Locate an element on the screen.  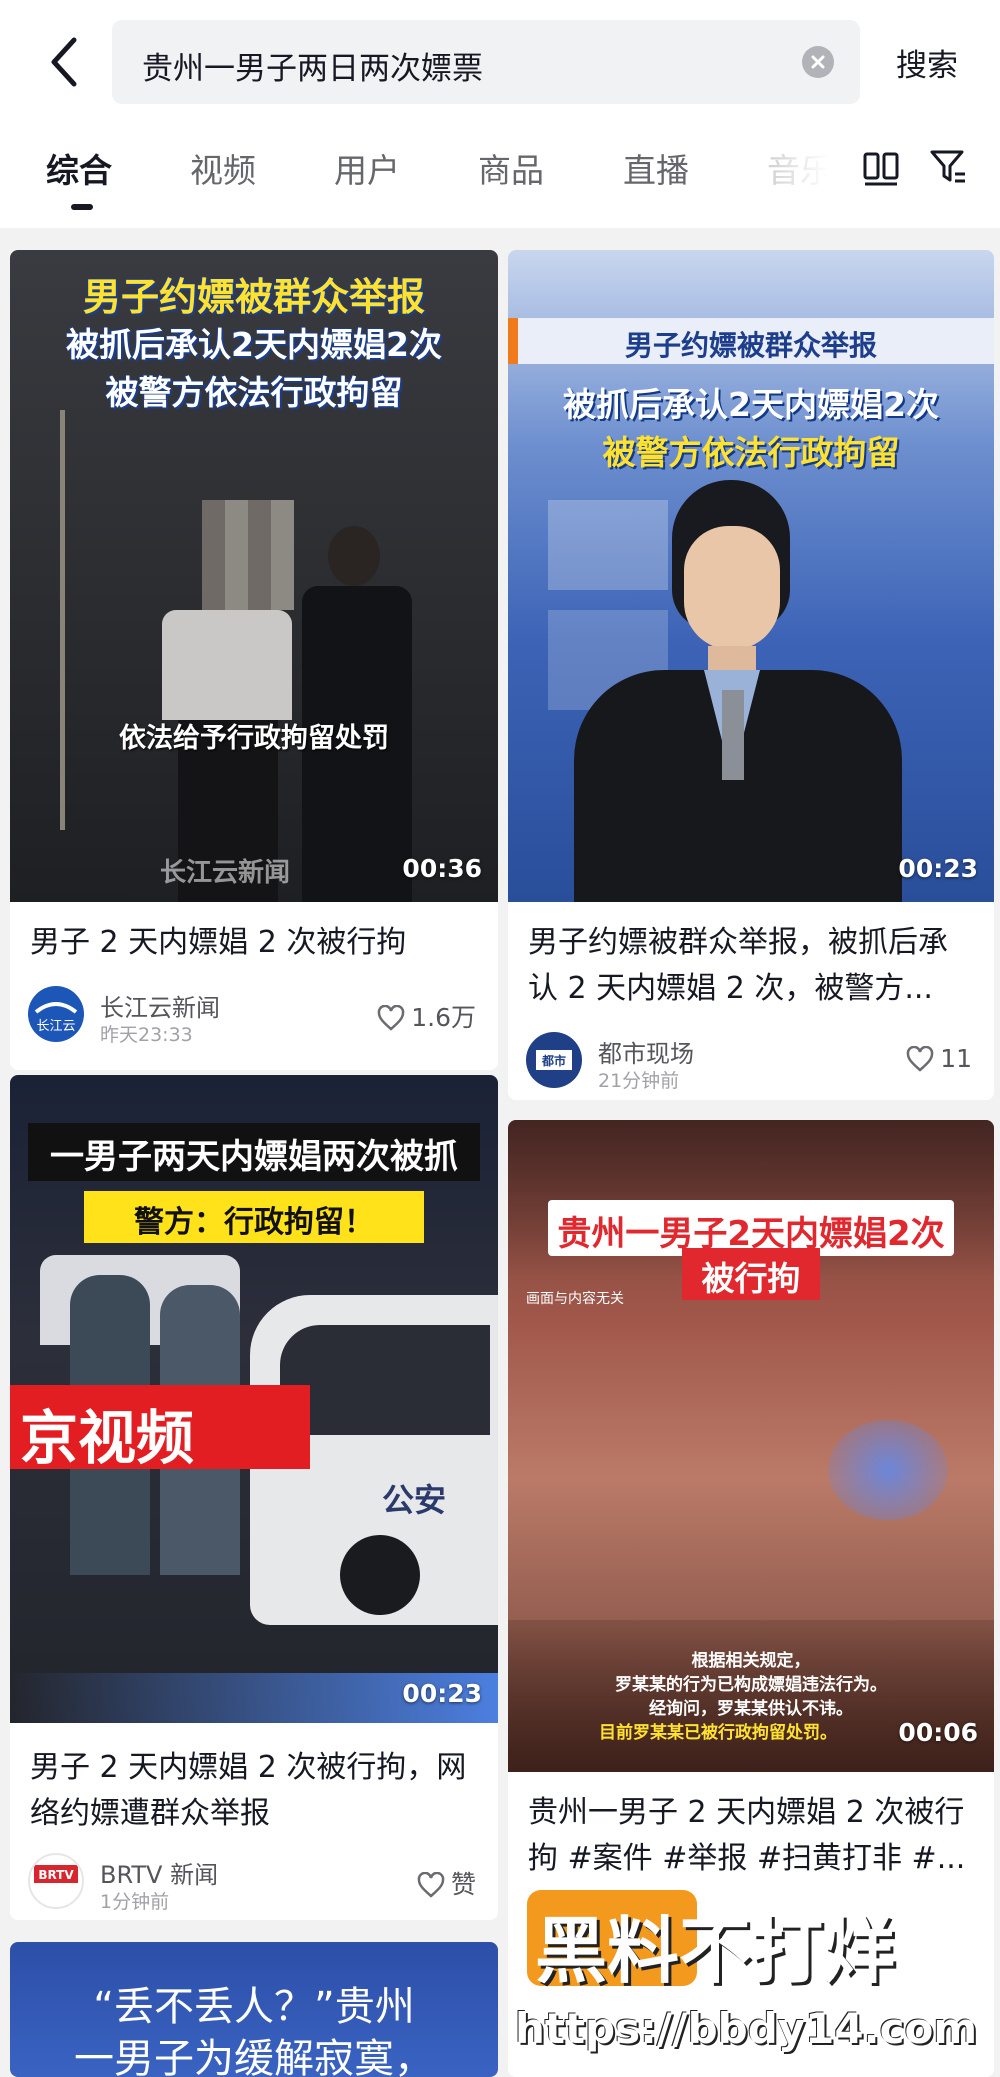
brand-text: 京视频 is located at coordinates (107, 1438).